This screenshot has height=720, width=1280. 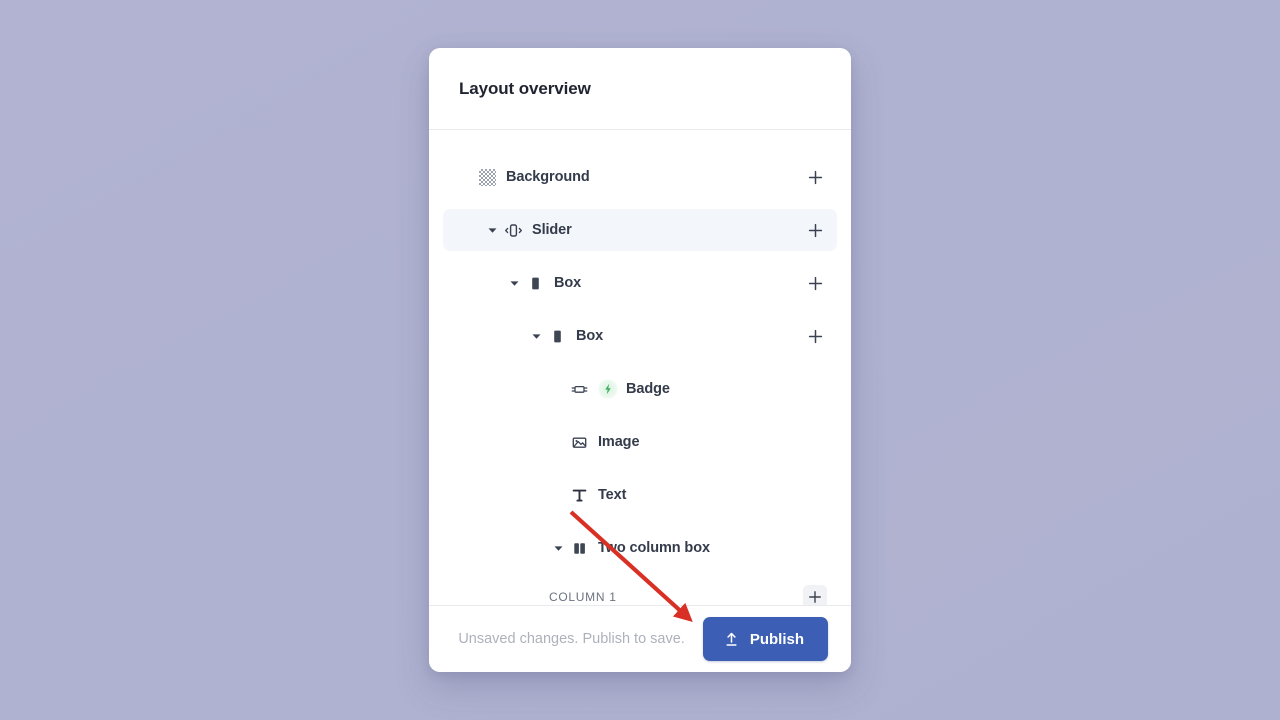 What do you see at coordinates (640, 495) in the screenshot?
I see `tree-row-text: Text` at bounding box center [640, 495].